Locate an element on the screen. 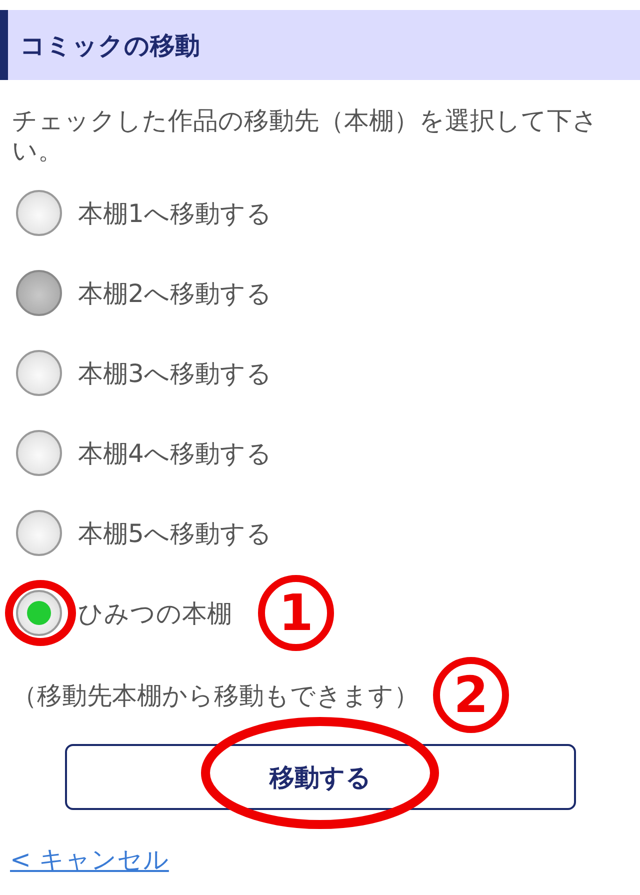 This screenshot has height=895, width=640. section-title: コミックの移動 is located at coordinates (110, 46).